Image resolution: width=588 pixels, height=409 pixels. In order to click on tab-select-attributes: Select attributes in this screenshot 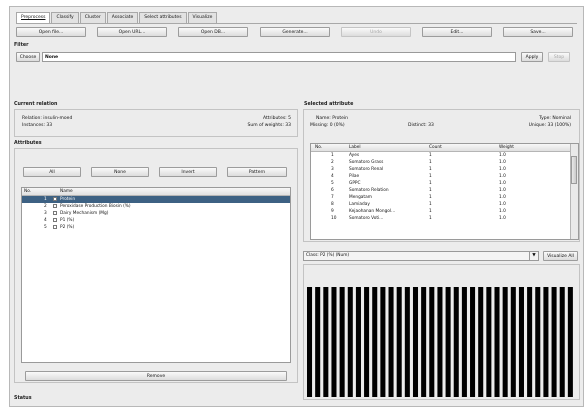, I will do `click(163, 17)`.